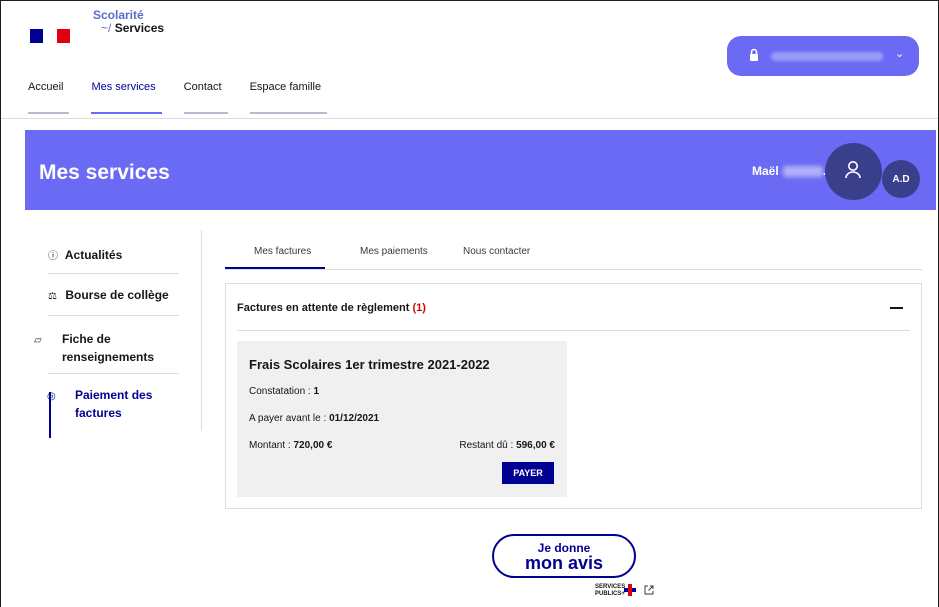 The width and height of the screenshot is (939, 607). I want to click on panel-title: Factures en attente de règlement (1), so click(331, 308).